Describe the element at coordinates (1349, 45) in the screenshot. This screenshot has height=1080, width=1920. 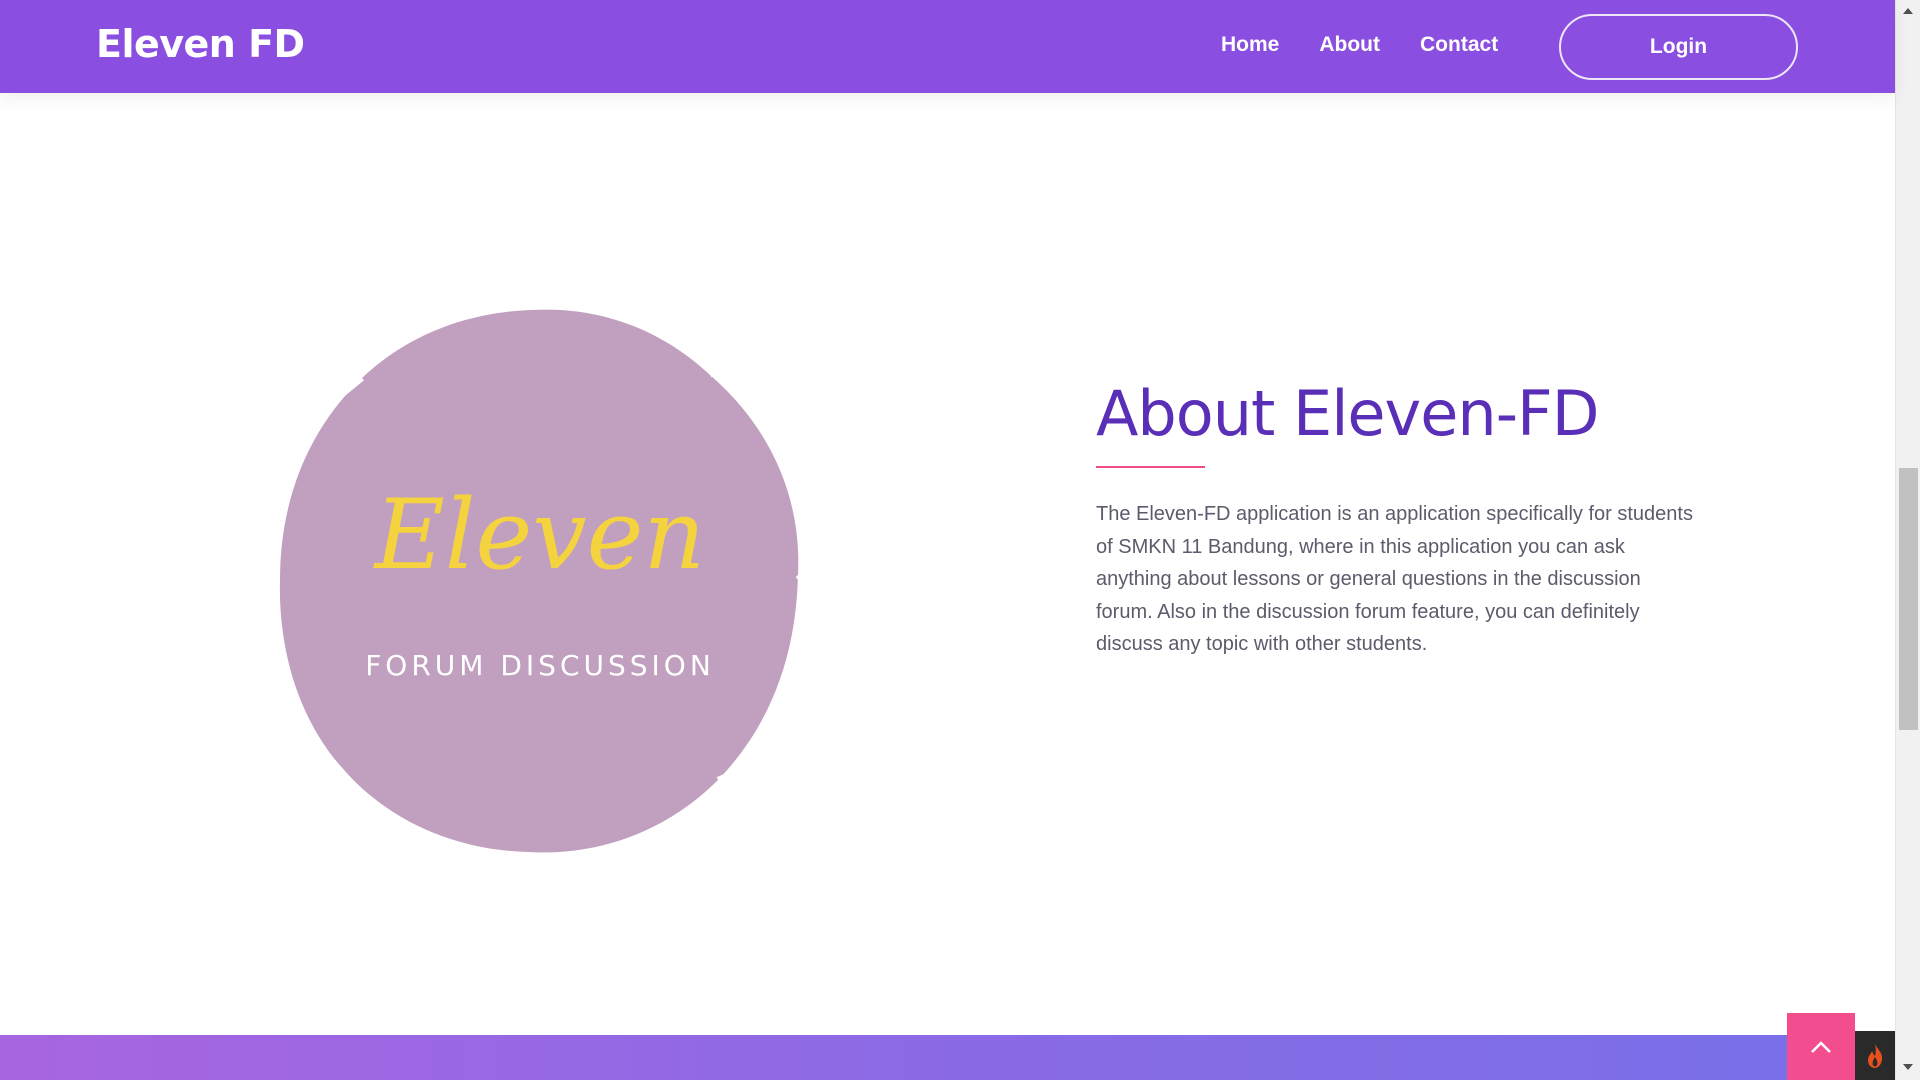
I see `nav-link-about: About` at that location.